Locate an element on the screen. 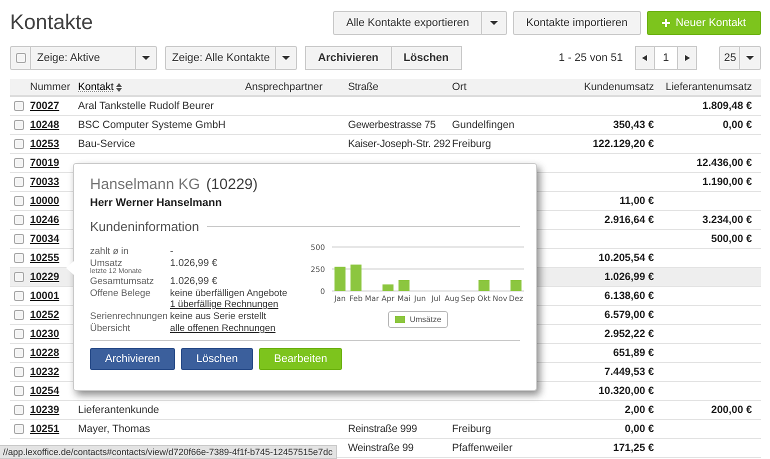  table-cell: 10.320,00 € is located at coordinates (626, 391).